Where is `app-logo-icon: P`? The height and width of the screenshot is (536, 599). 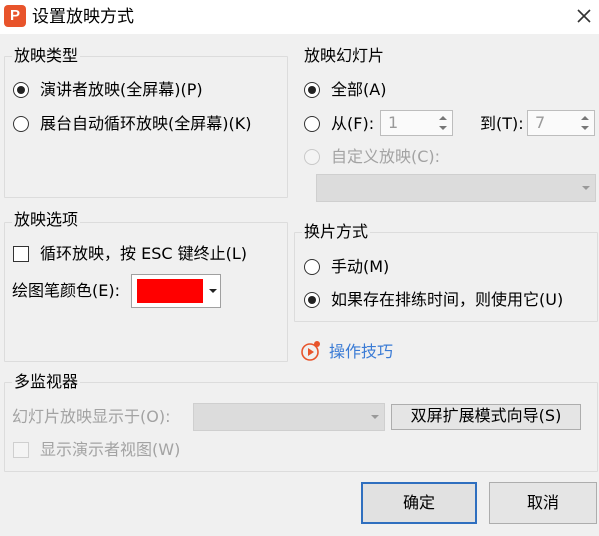
app-logo-icon: P is located at coordinates (15, 16).